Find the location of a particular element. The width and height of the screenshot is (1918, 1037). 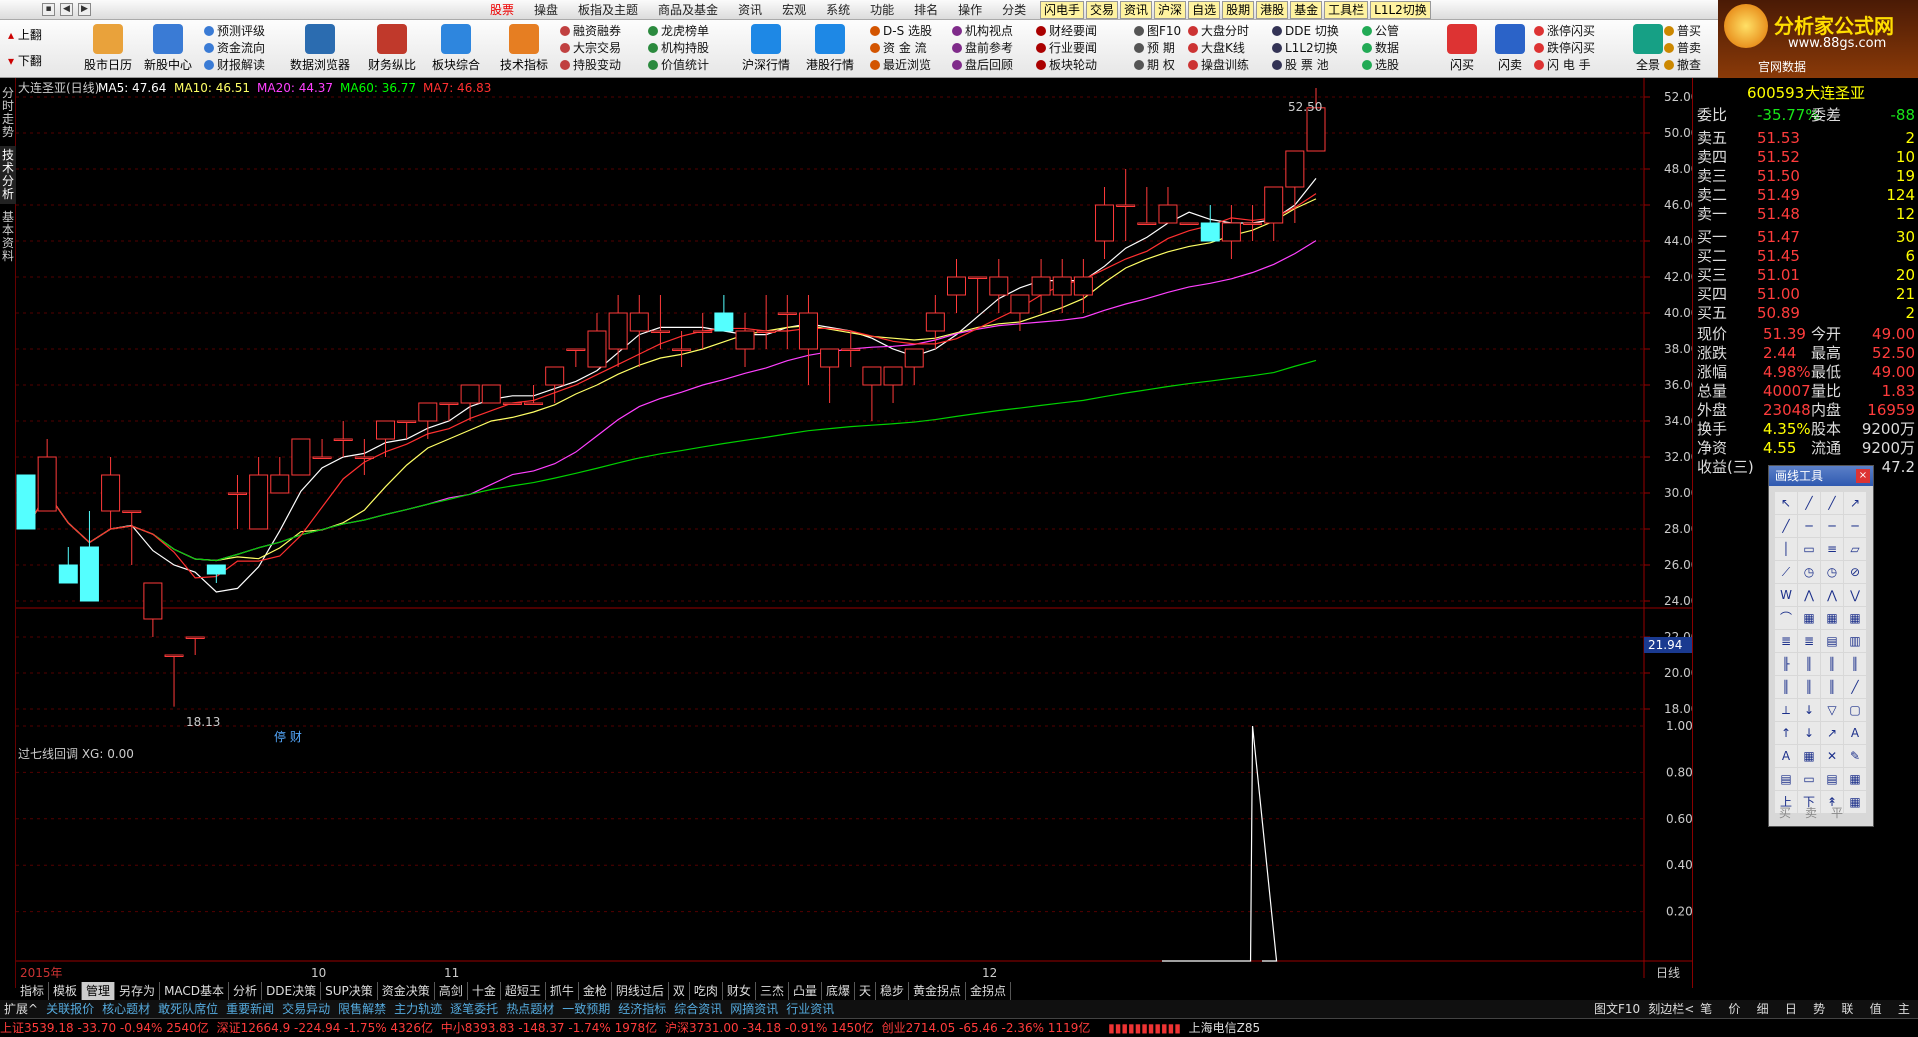

draw-tool-10-icon: ≡ is located at coordinates (1832, 549).